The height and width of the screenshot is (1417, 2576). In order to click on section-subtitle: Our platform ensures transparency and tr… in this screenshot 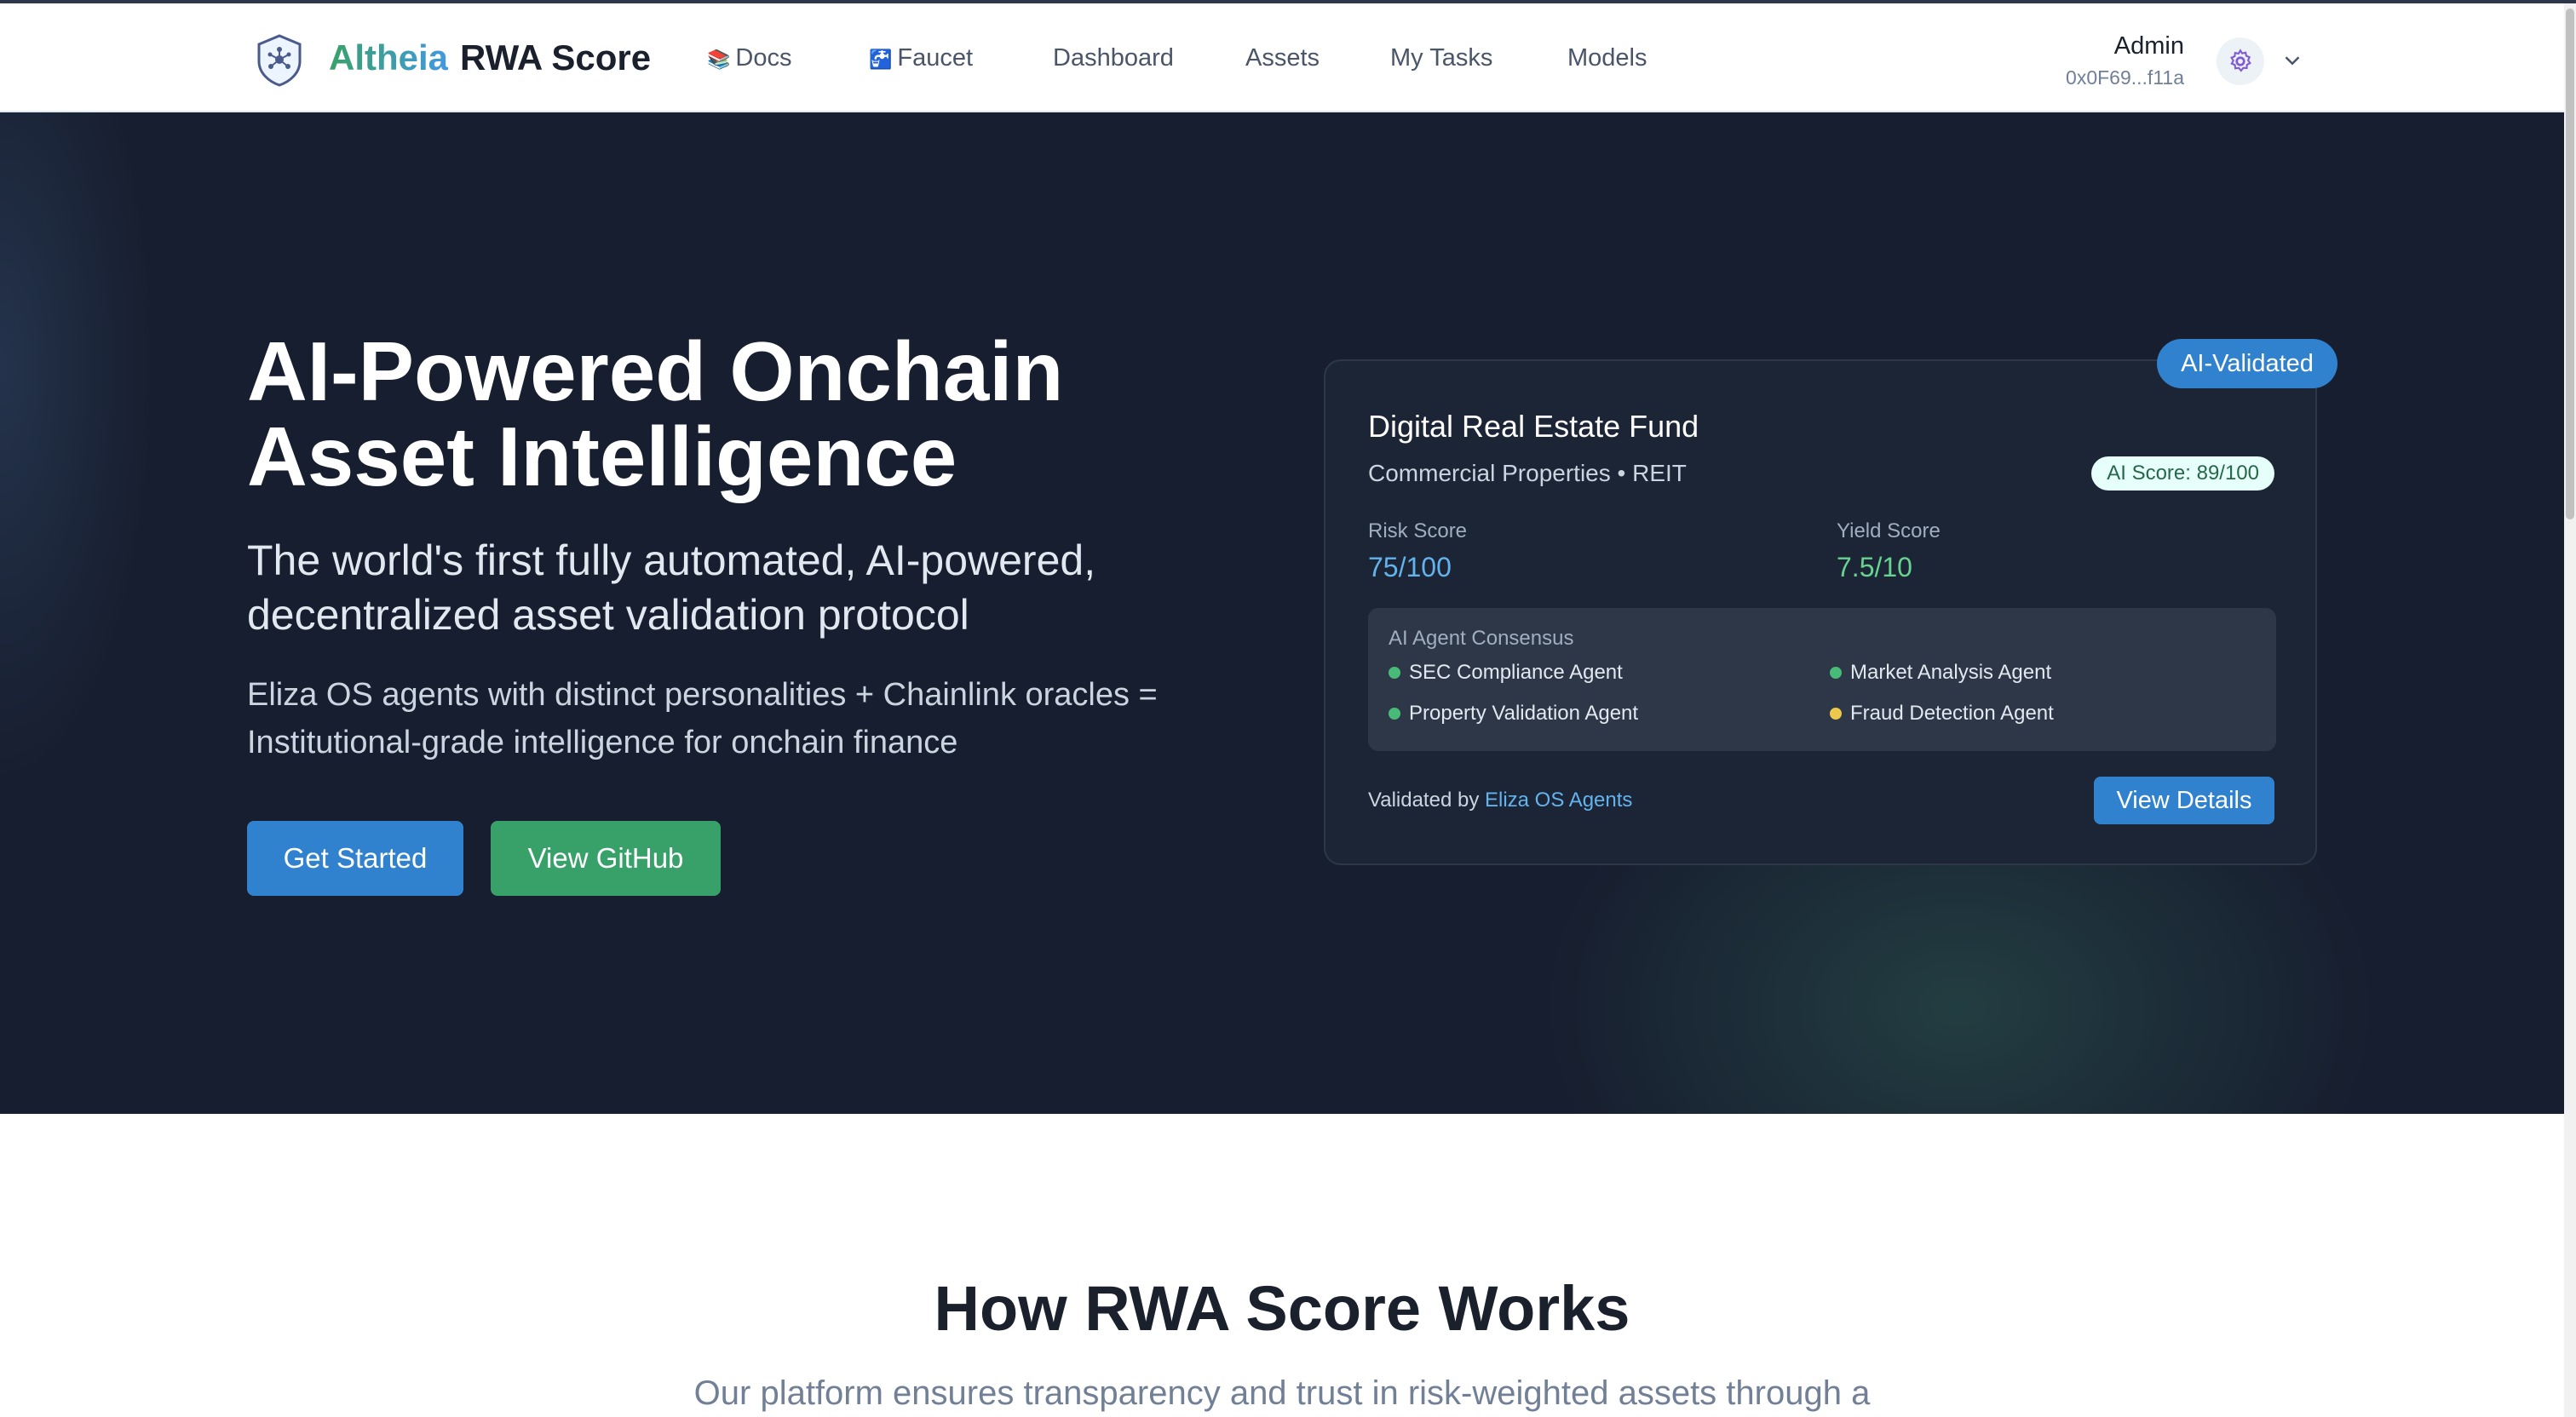, I will do `click(1282, 1393)`.